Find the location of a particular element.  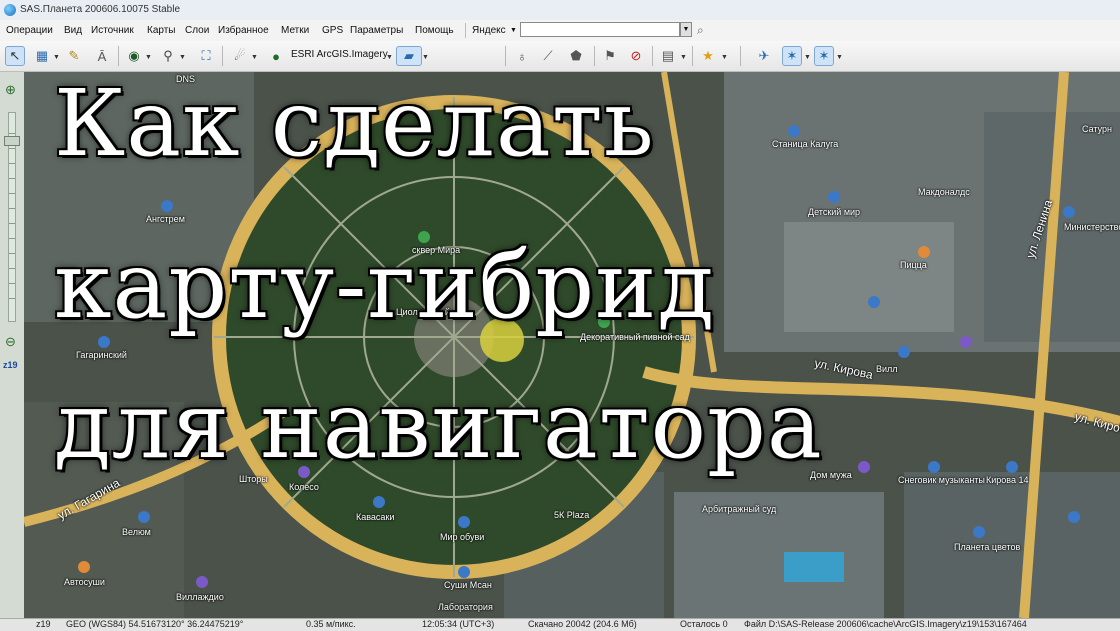

poi-label: Велюм is located at coordinates (136, 532).